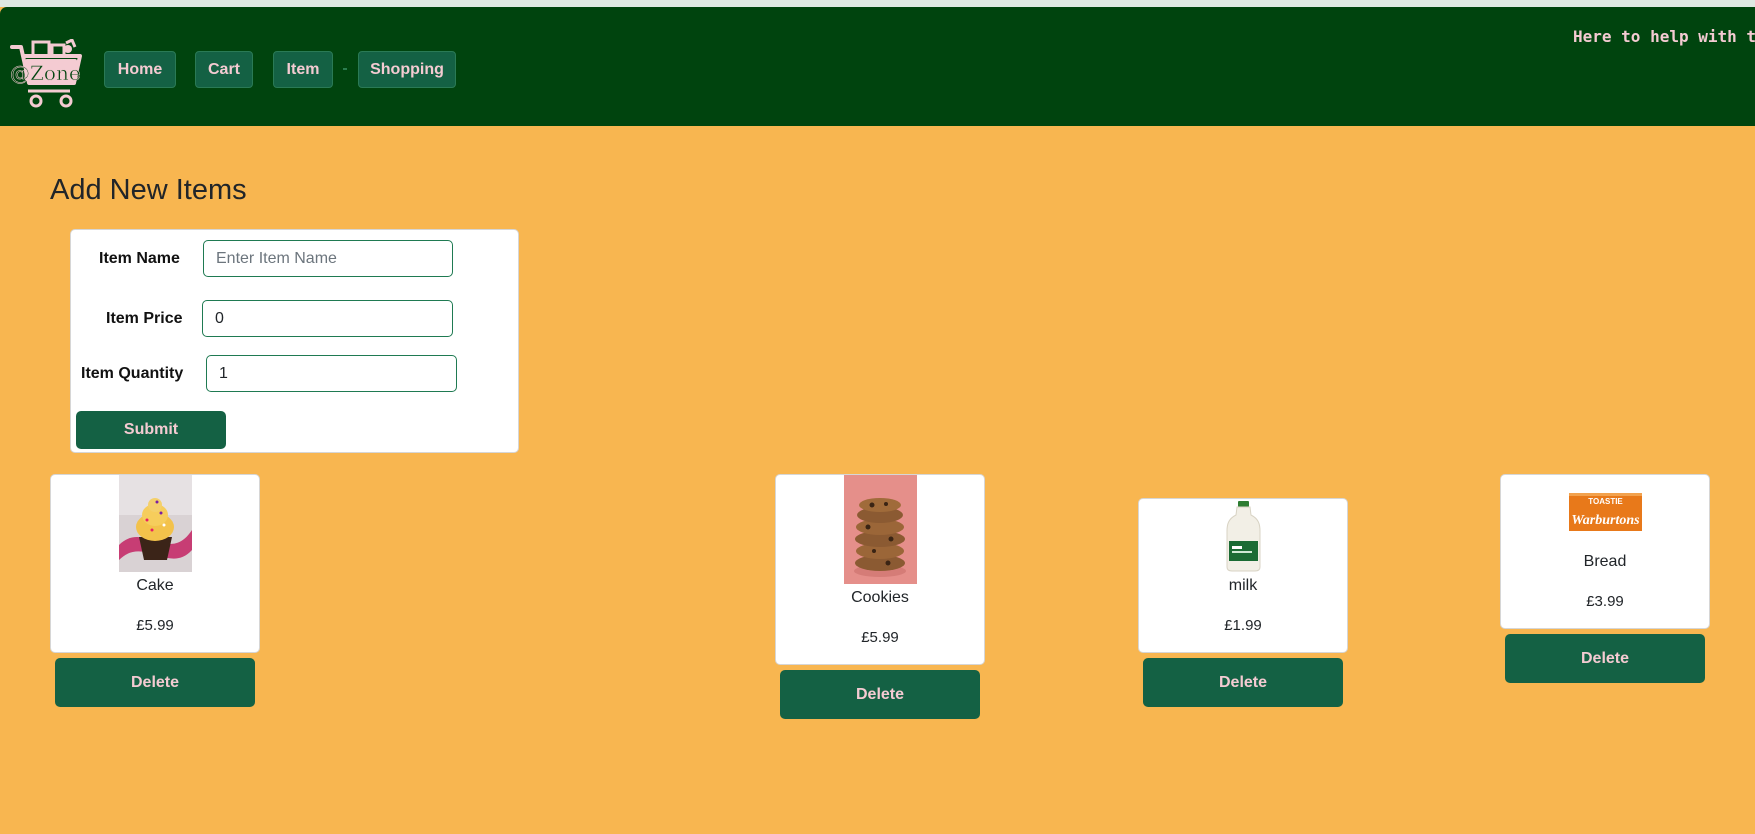 Image resolution: width=1755 pixels, height=834 pixels. What do you see at coordinates (880, 597) in the screenshot?
I see `item-name: Cookies` at bounding box center [880, 597].